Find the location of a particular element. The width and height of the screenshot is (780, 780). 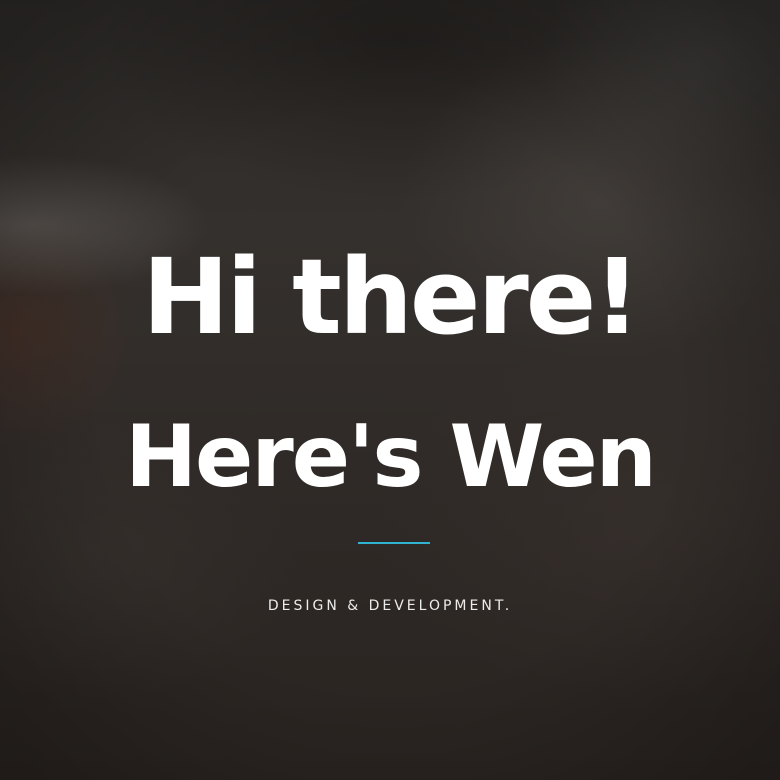

hero-title-line-1: Hi there! is located at coordinates (391, 297).